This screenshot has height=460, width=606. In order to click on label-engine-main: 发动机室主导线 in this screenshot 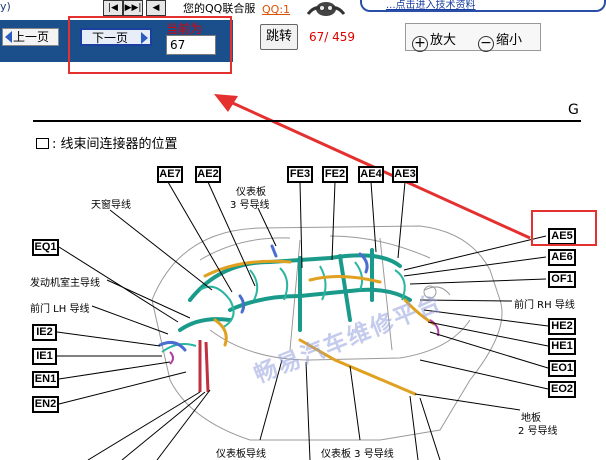, I will do `click(65, 283)`.